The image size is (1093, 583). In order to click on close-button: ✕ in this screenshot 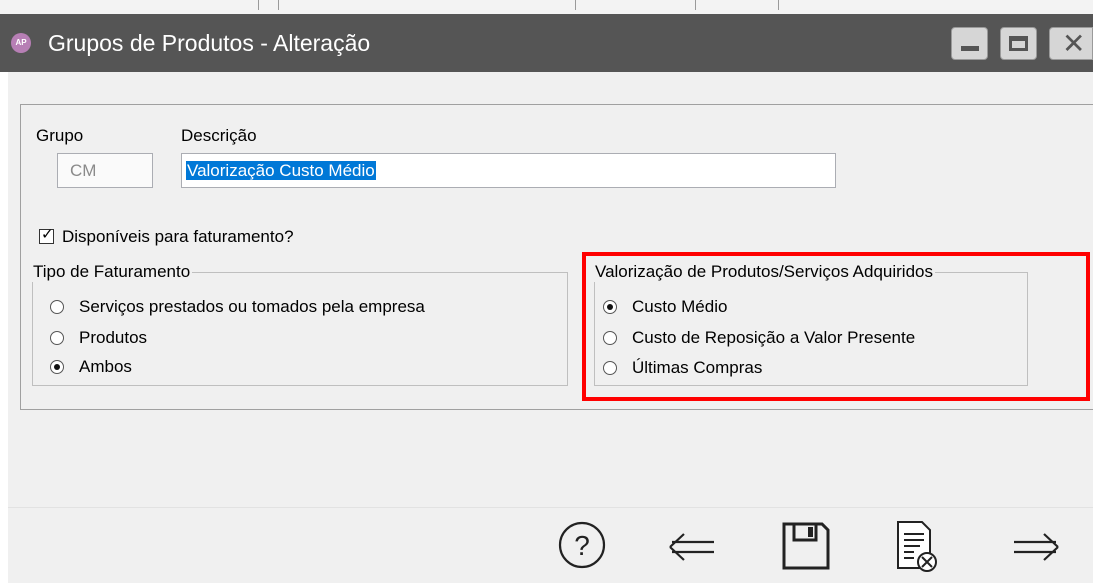, I will do `click(1071, 43)`.